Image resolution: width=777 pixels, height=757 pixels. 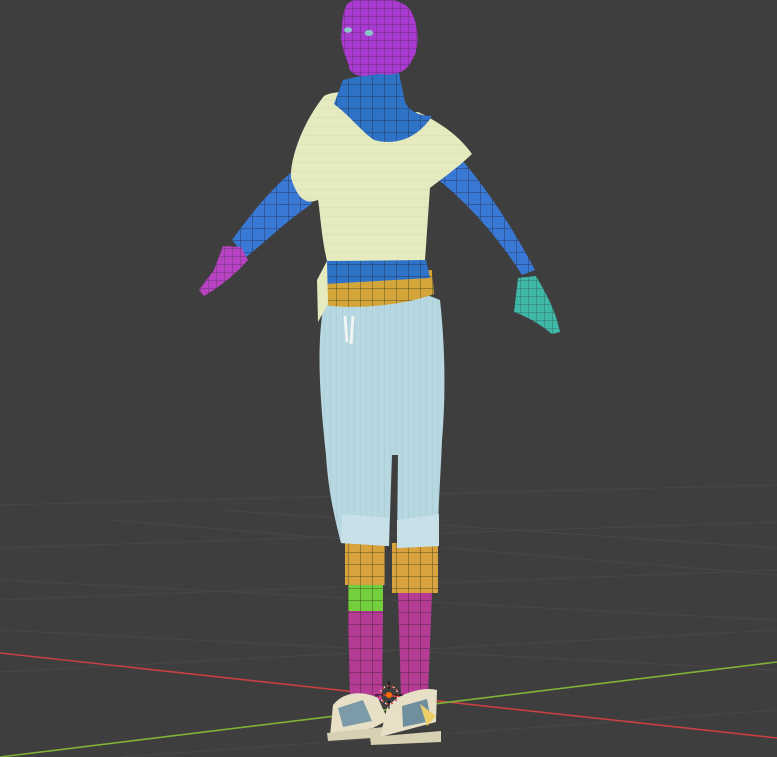 I want to click on right-hand, so click(x=537, y=305).